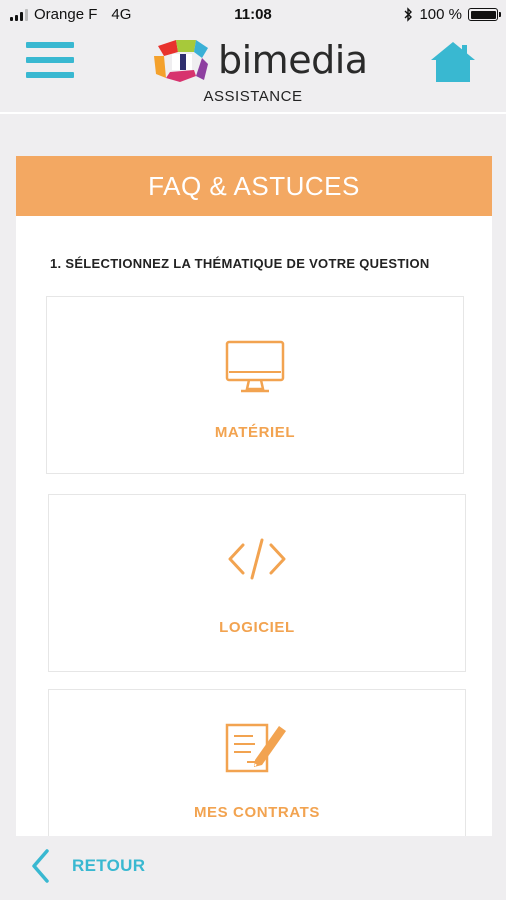  Describe the element at coordinates (484, 14) in the screenshot. I see `battery-icon` at that location.